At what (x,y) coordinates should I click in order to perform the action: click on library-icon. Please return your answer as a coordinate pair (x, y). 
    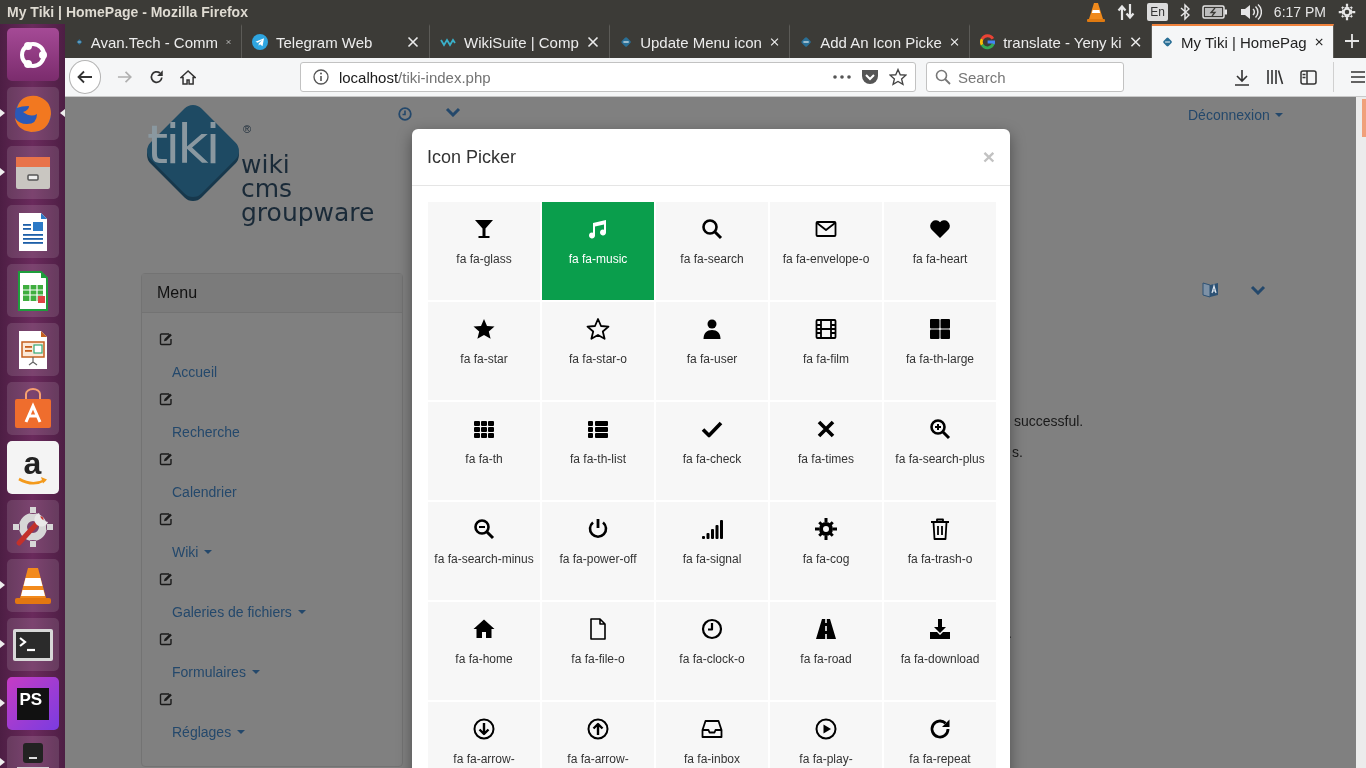
    Looking at the image, I should click on (1275, 77).